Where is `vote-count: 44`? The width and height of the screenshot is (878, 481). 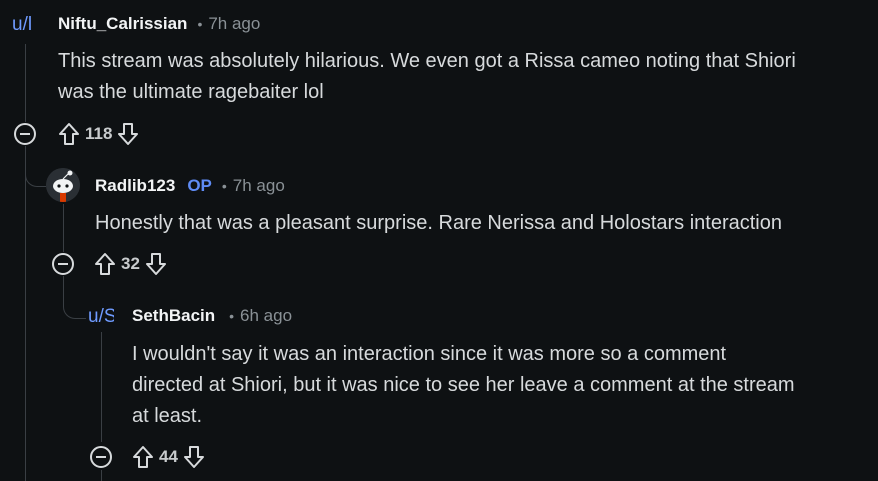
vote-count: 44 is located at coordinates (168, 456).